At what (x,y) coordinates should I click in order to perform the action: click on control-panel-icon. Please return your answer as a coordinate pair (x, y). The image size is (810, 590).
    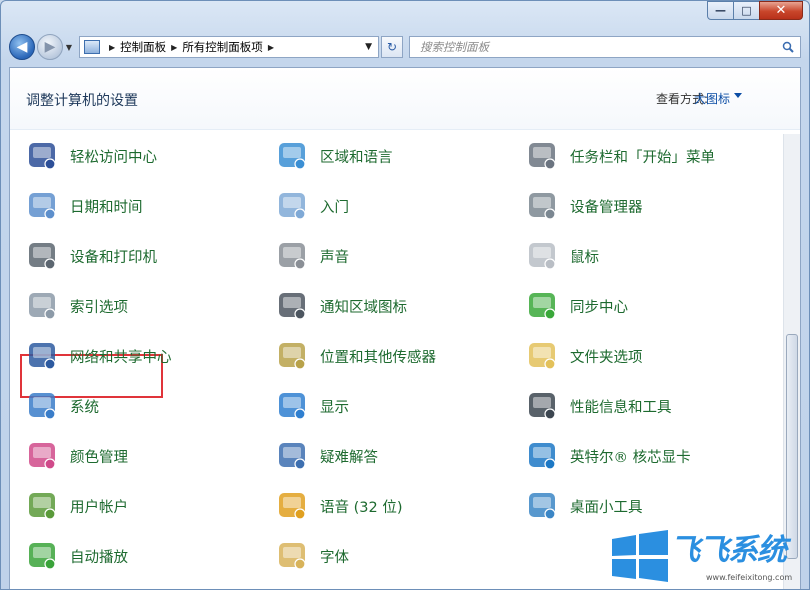
    Looking at the image, I should click on (92, 47).